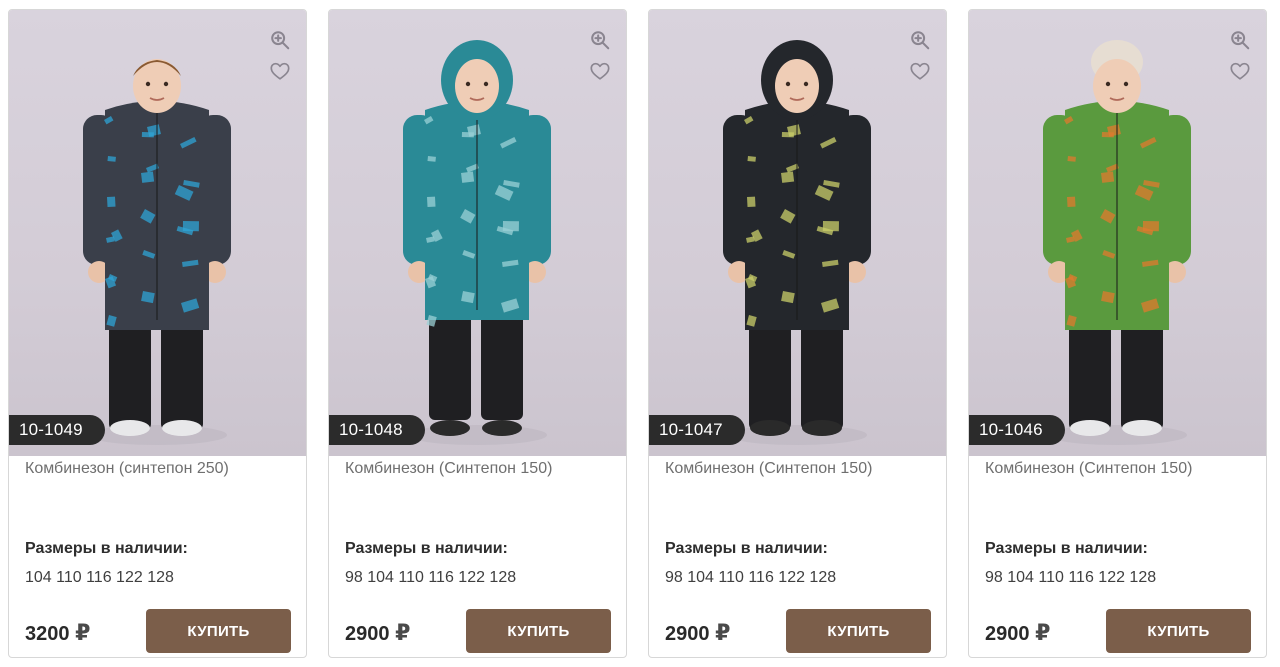 The height and width of the screenshot is (667, 1280). Describe the element at coordinates (160, 469) in the screenshot. I see `product-name: Комбинезон (синтепон 250)` at that location.